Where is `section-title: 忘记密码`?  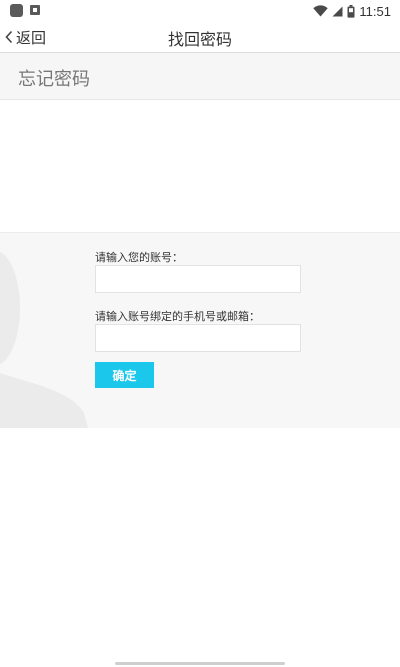 section-title: 忘记密码 is located at coordinates (54, 79).